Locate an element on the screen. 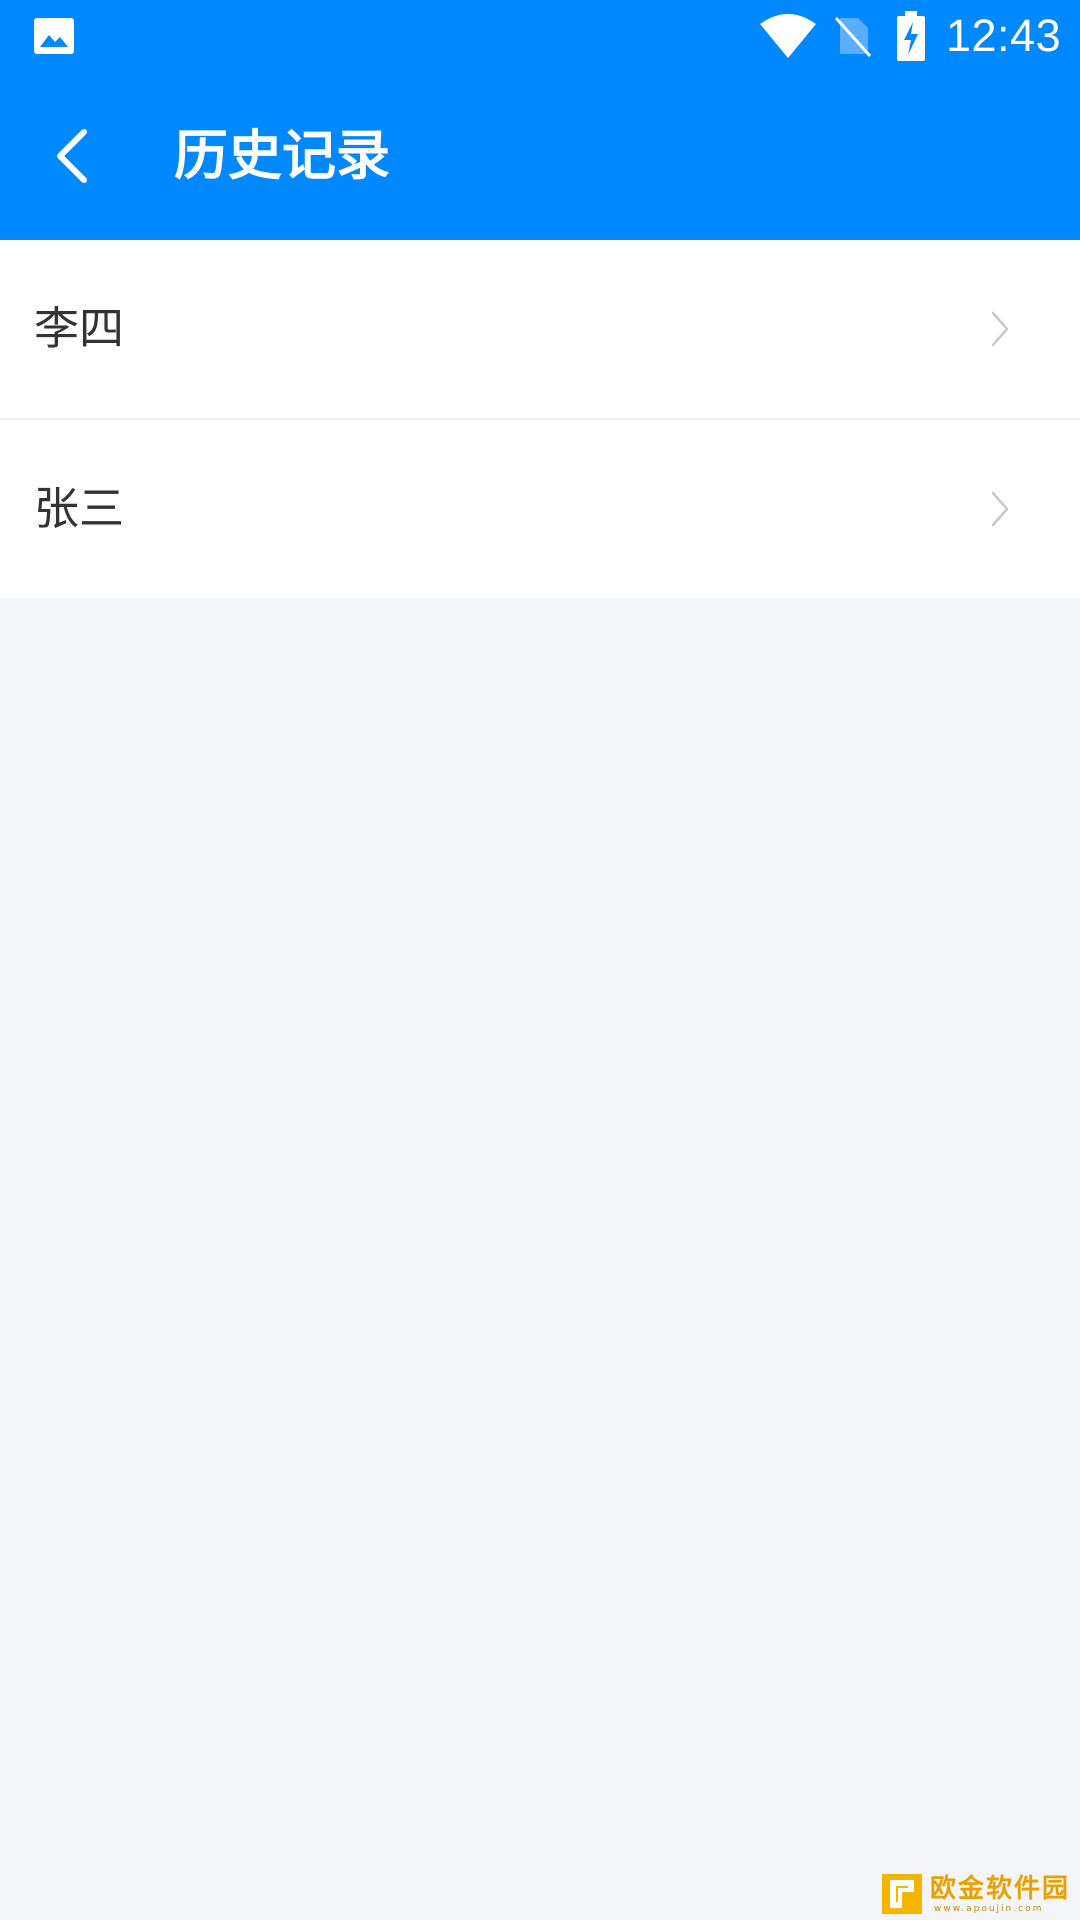  app-bar: 历史记录 is located at coordinates (540, 156).